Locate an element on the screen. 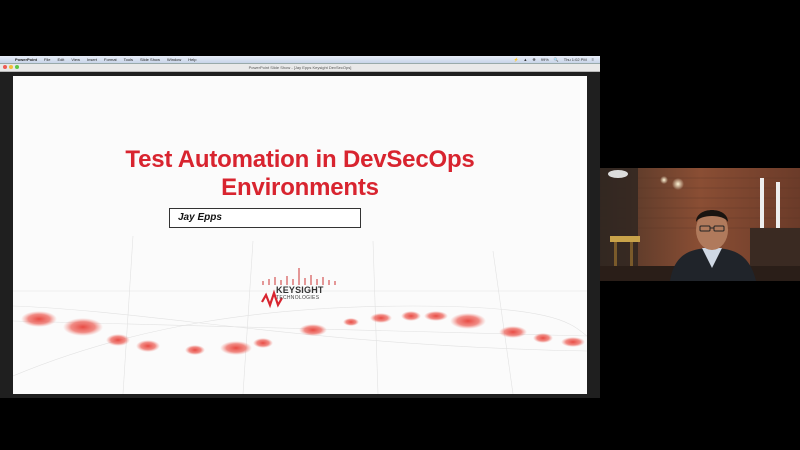  menu-help: Help is located at coordinates (192, 59).